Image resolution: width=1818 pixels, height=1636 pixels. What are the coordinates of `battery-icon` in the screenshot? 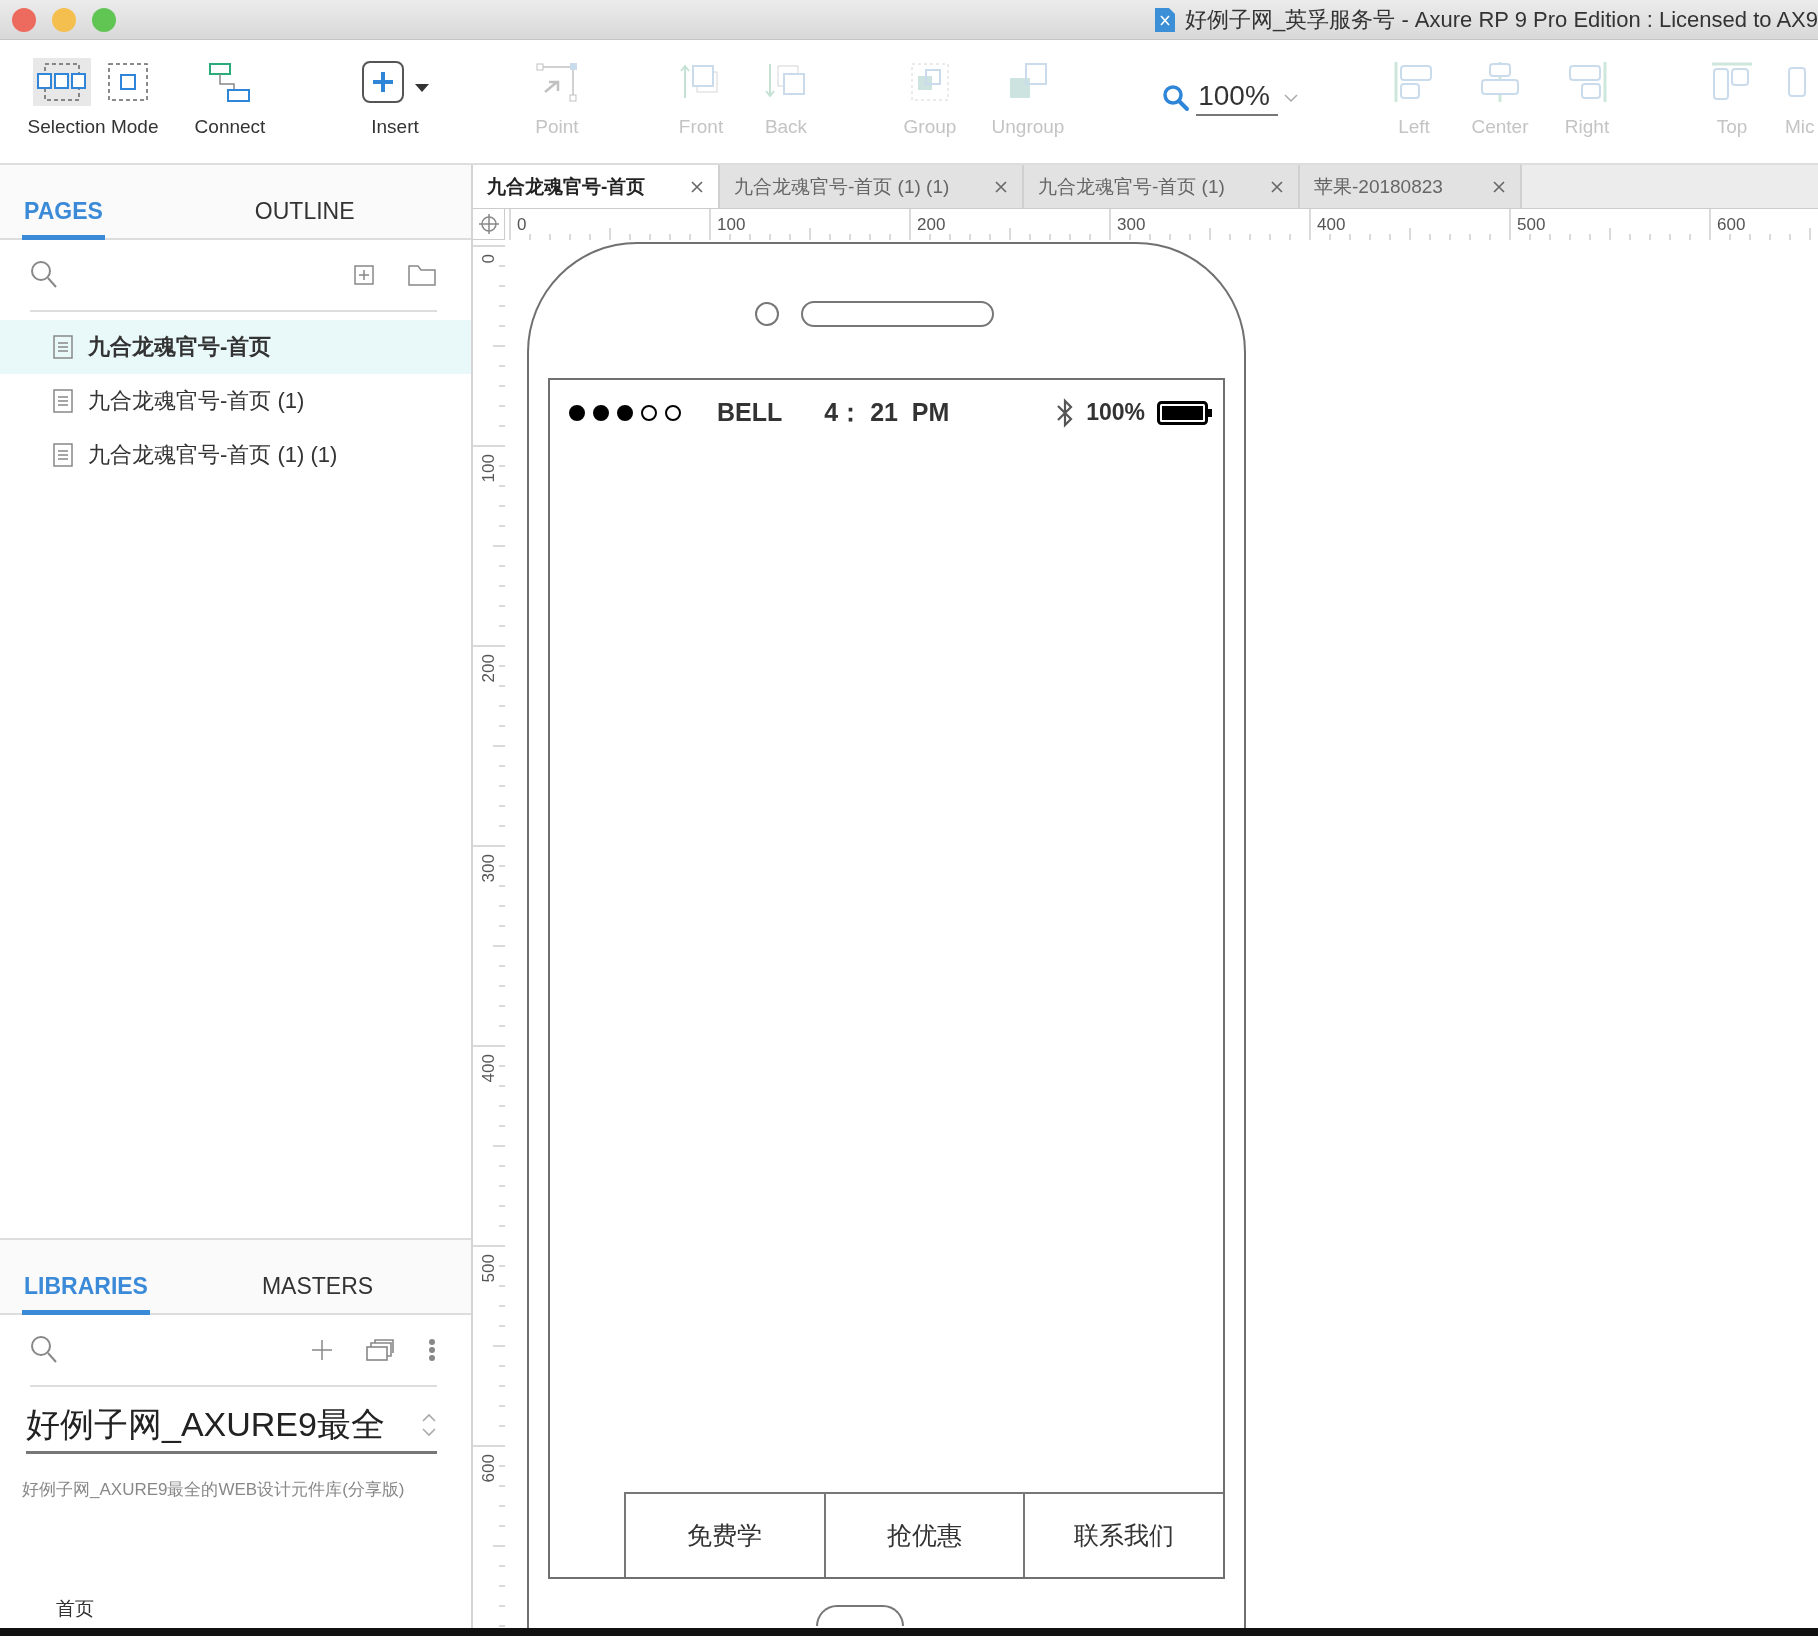 It's located at (1185, 412).